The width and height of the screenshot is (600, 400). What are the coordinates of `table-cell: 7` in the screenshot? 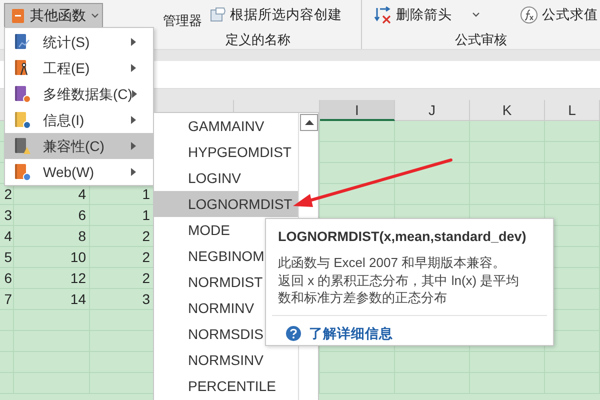 It's located at (7, 299).